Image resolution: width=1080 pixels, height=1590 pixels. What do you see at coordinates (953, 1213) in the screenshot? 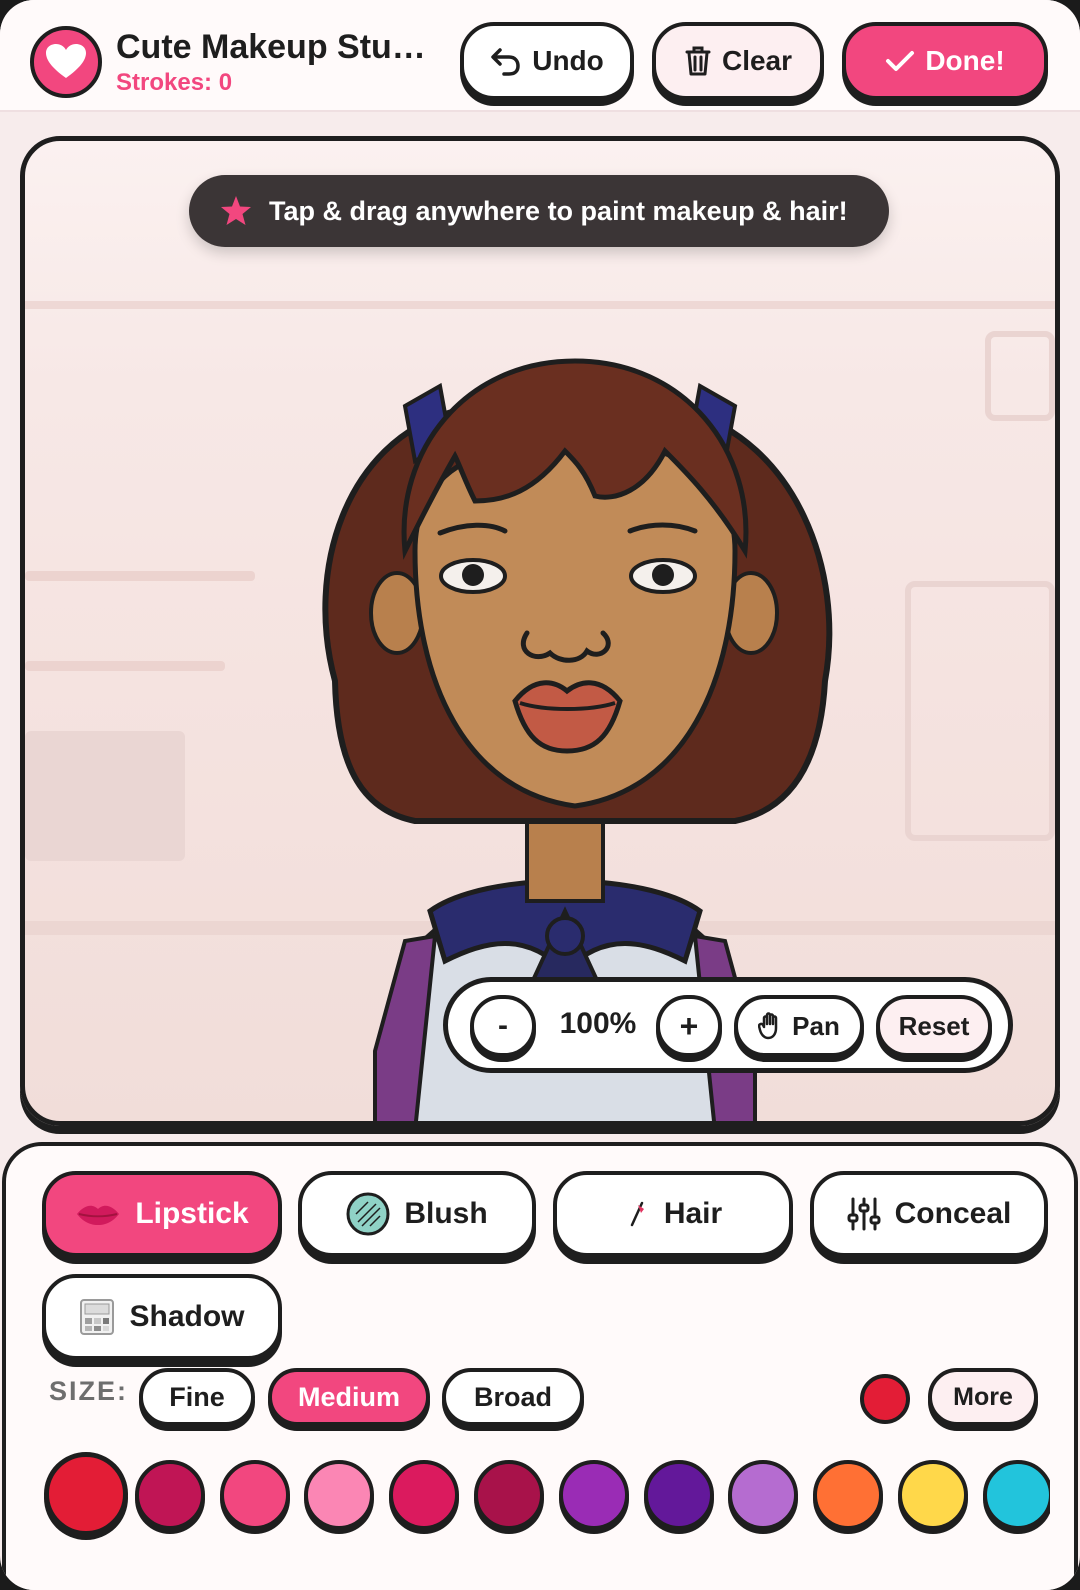
I see `tool-conceal-label: Conceal` at bounding box center [953, 1213].